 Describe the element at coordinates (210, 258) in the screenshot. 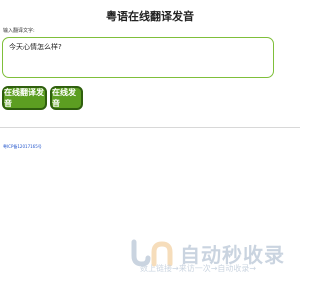

I see `watermark: 自动秒收录 数上链接→来访一次→自动收录→` at that location.